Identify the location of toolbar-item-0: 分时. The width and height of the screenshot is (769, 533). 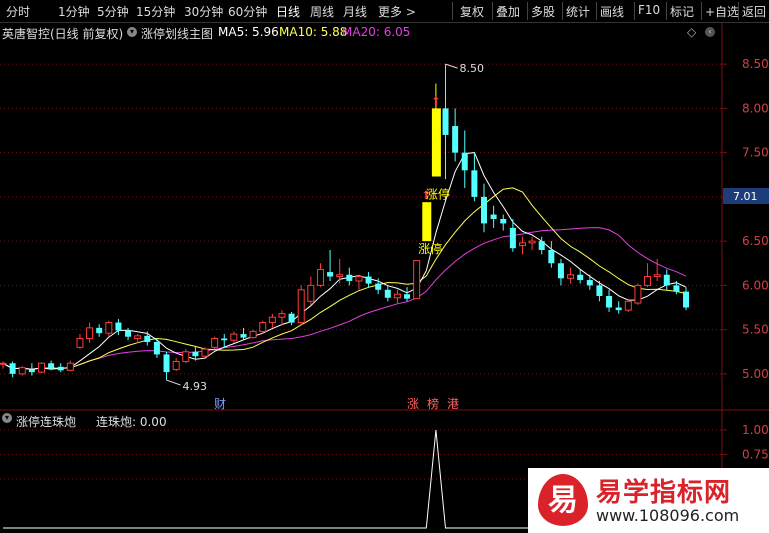
(18, 11).